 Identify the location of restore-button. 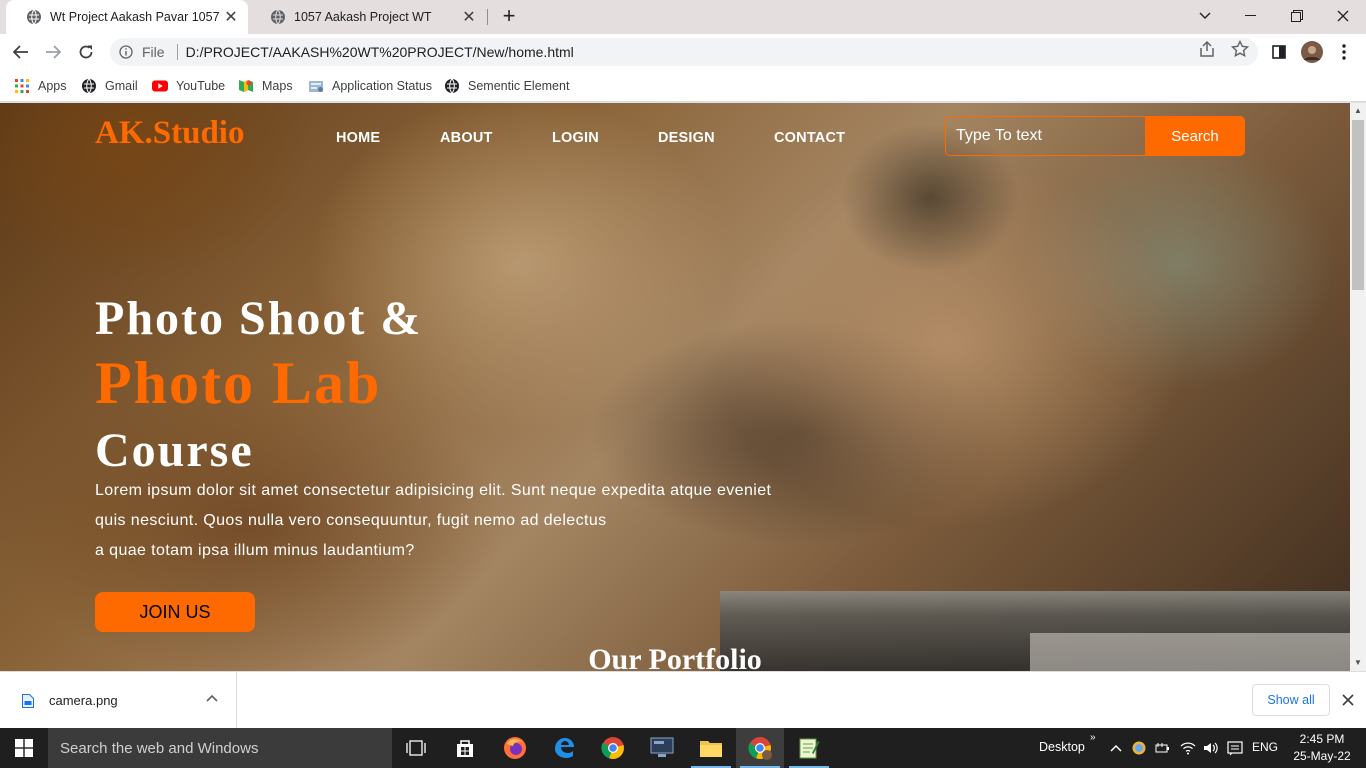
(1297, 16).